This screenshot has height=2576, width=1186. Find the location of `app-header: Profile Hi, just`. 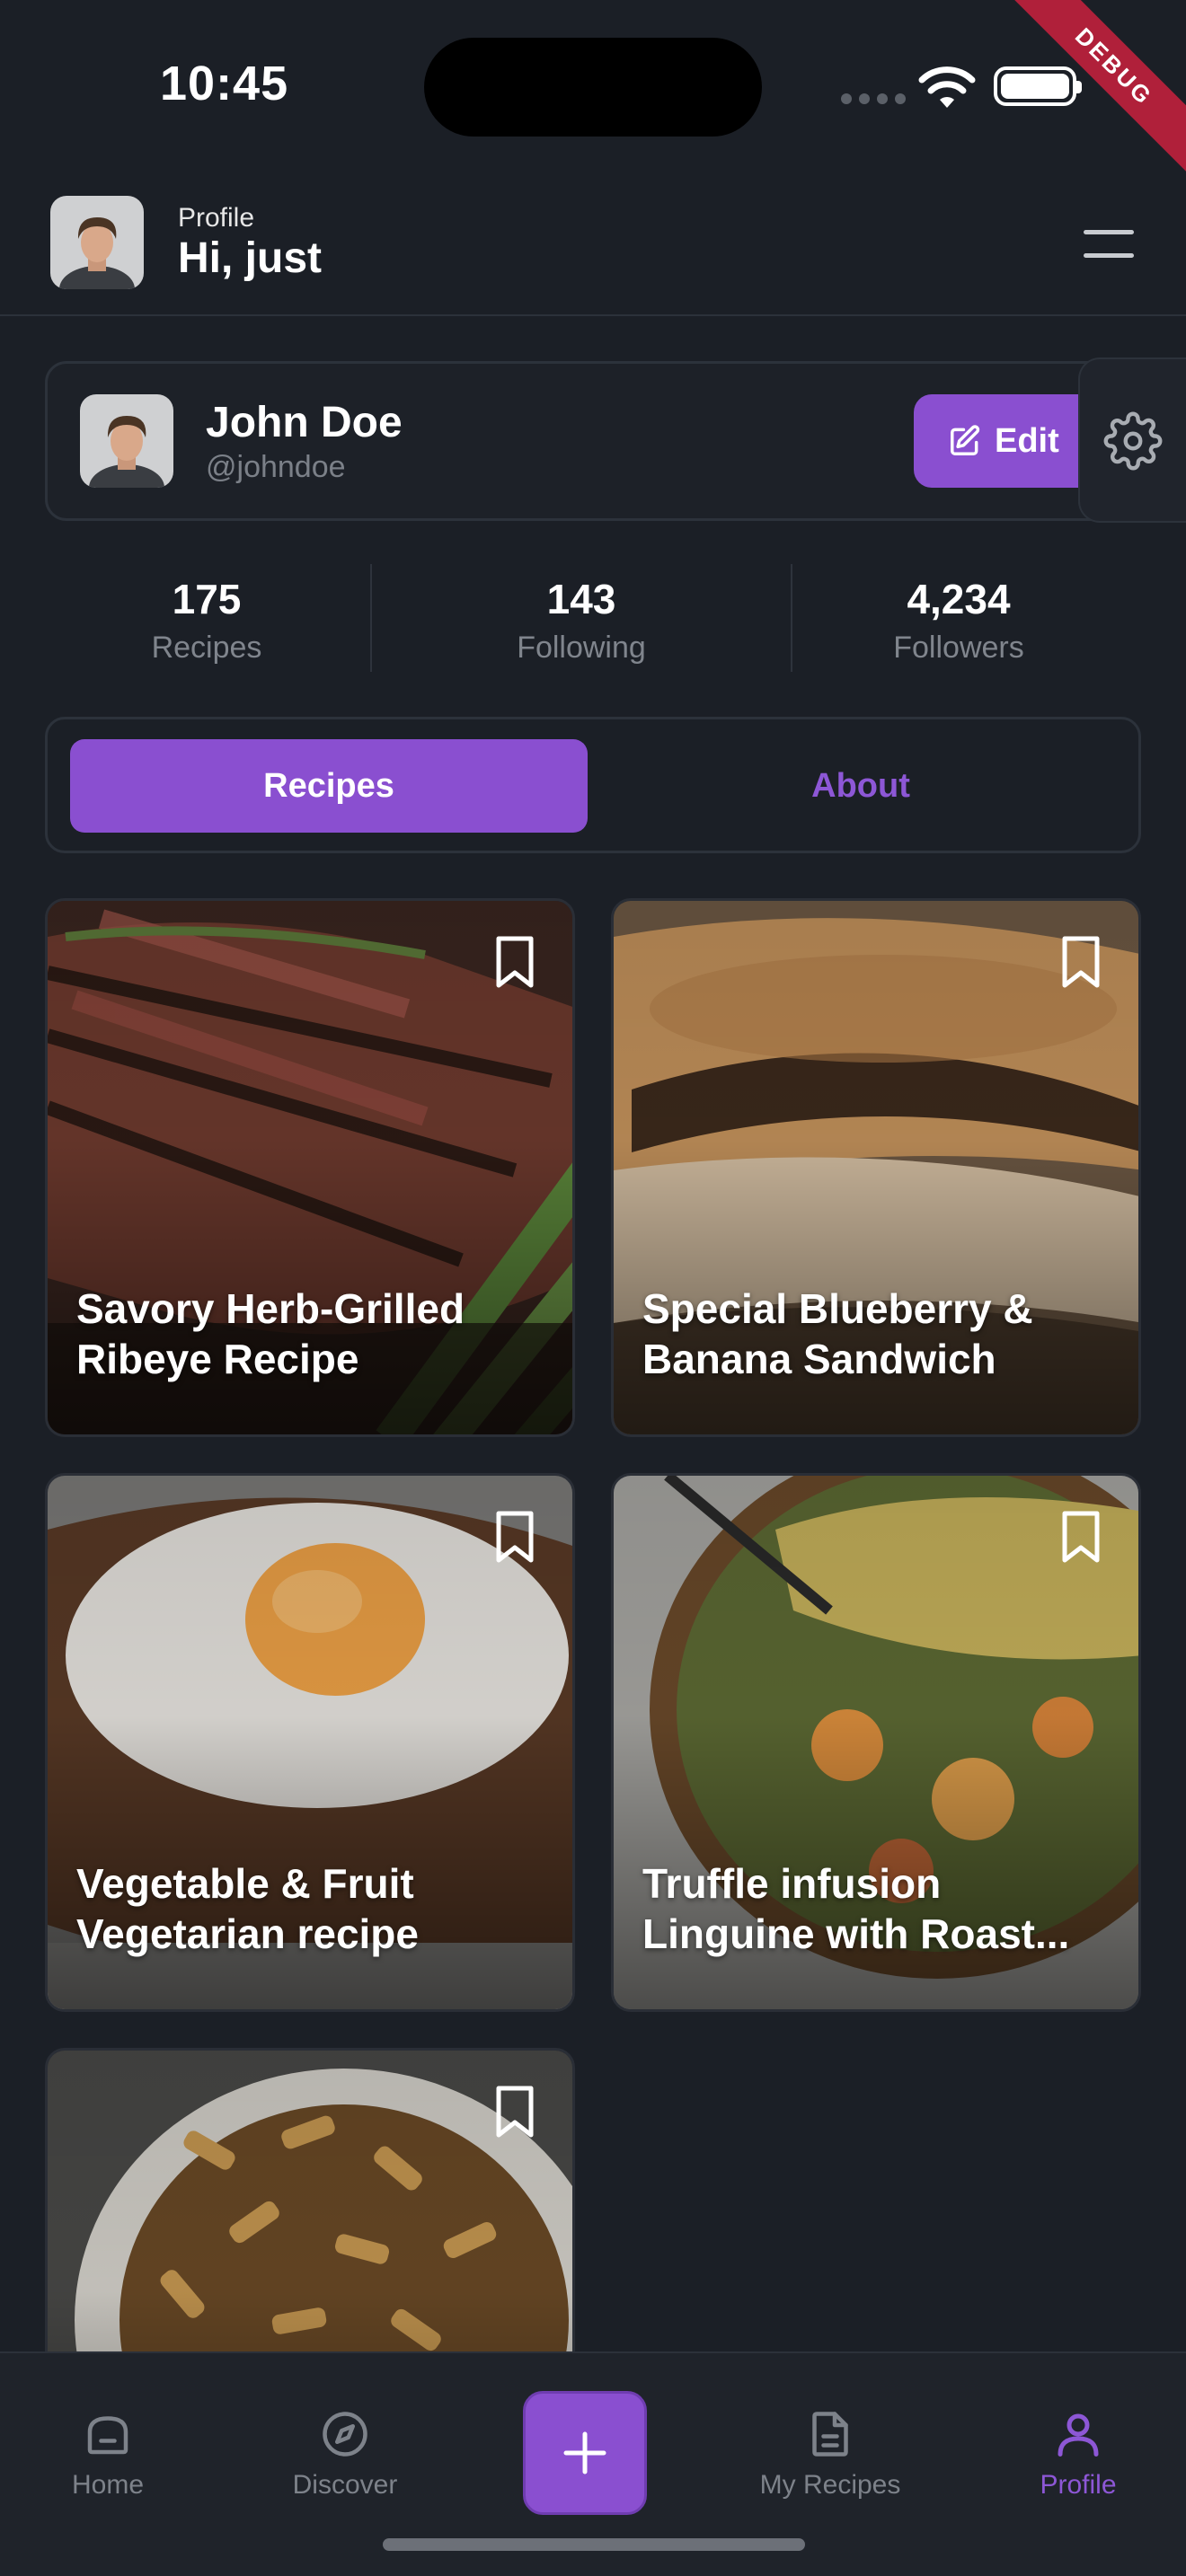

app-header: Profile Hi, just is located at coordinates (593, 243).